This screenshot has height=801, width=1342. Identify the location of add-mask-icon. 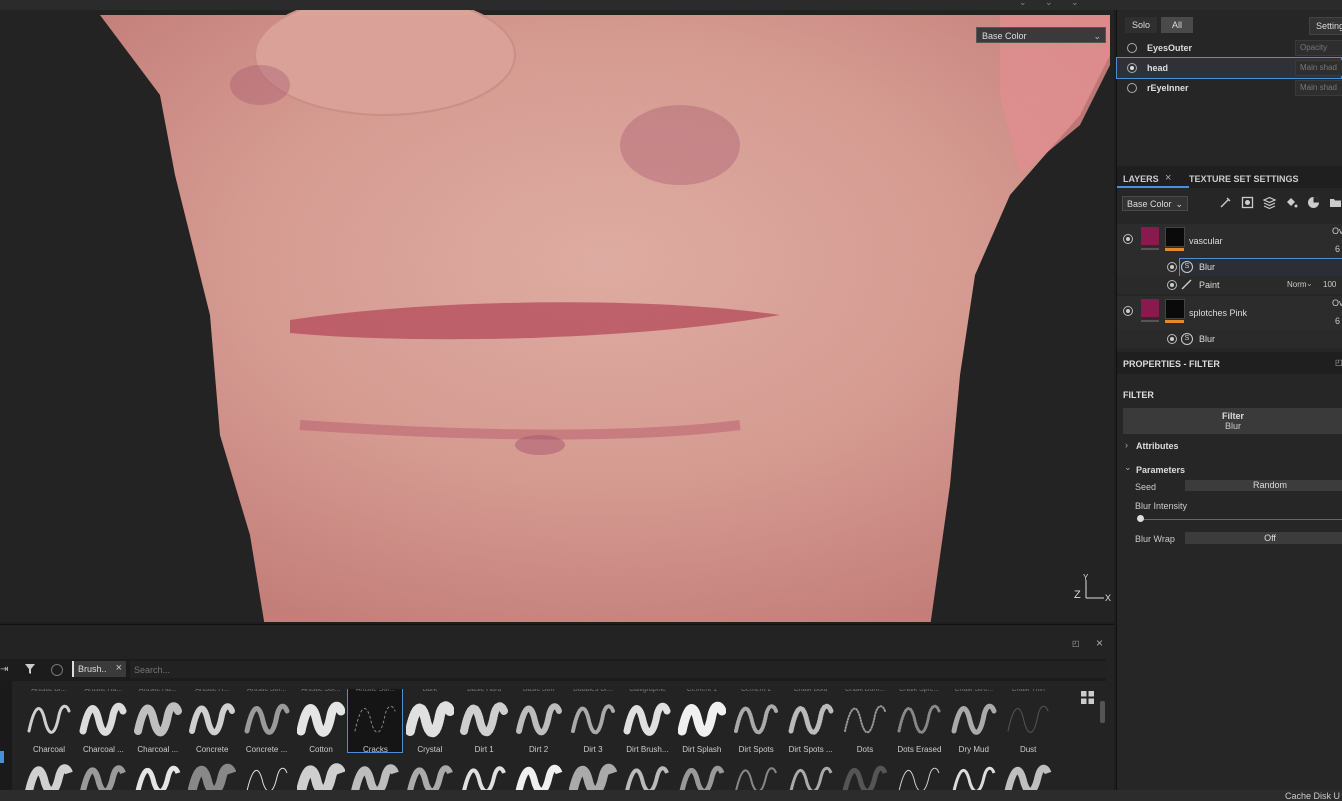
(1247, 202).